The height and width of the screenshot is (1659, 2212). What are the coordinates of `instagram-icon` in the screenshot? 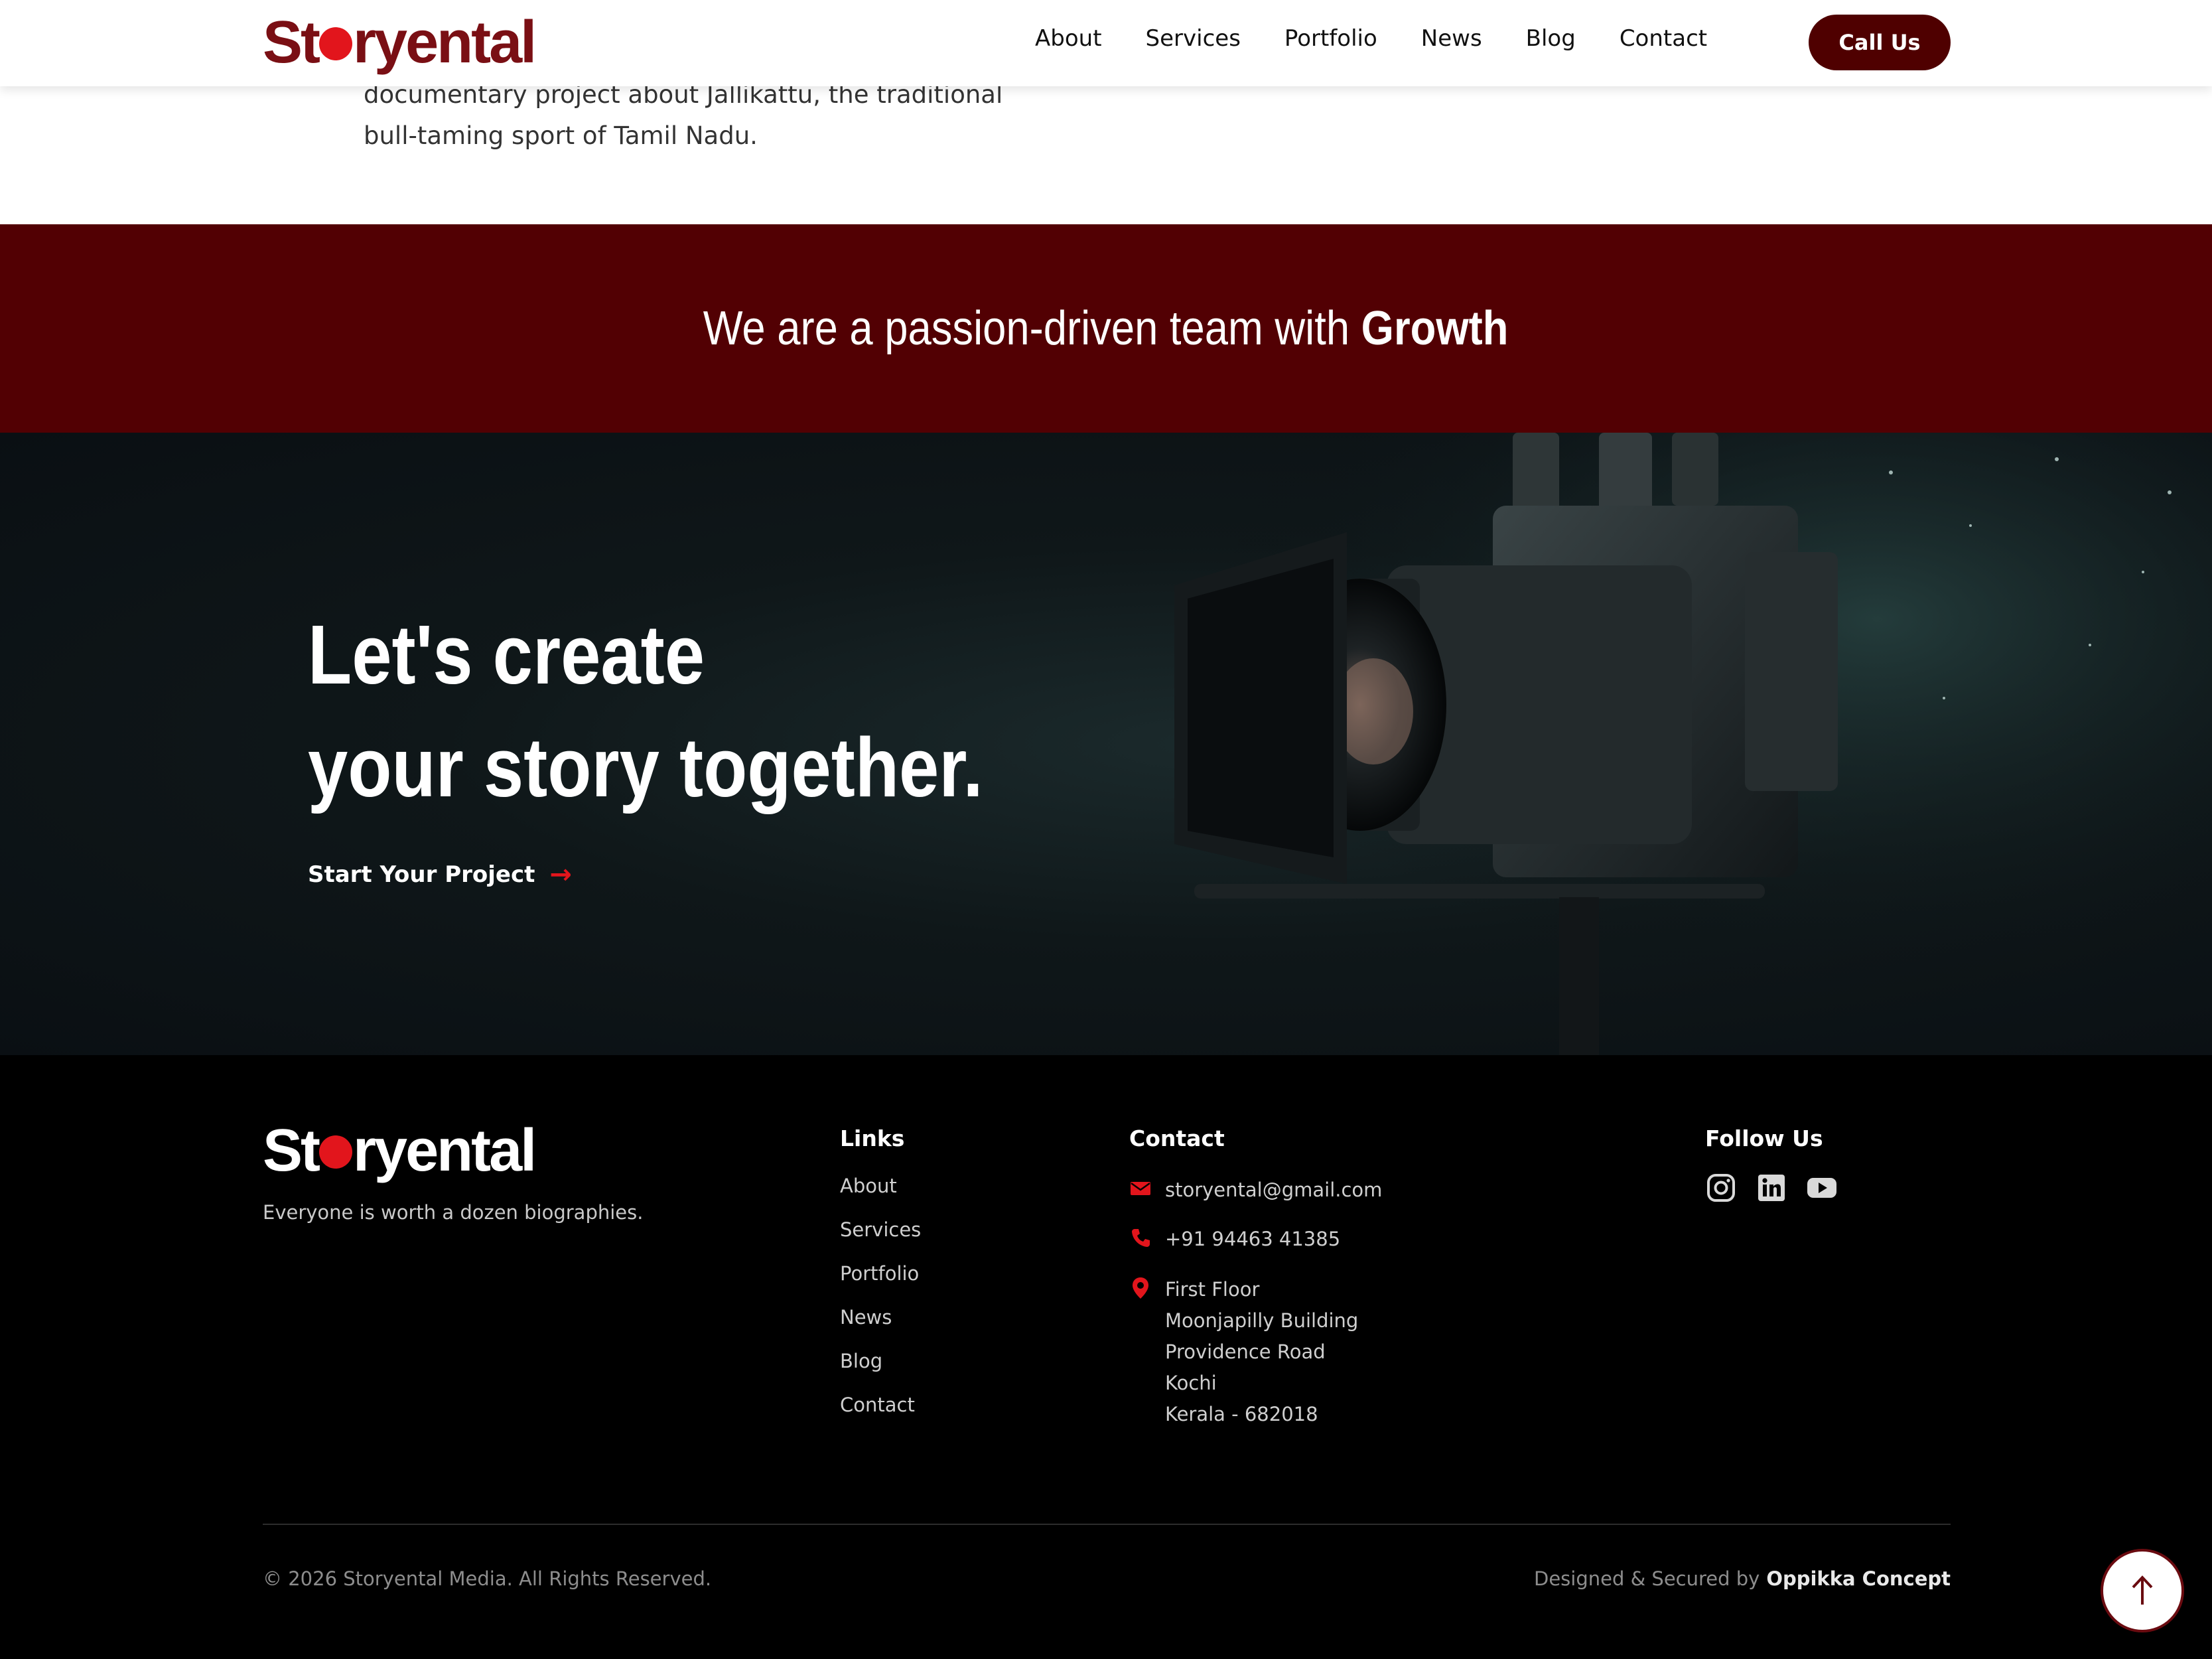 It's located at (1721, 1188).